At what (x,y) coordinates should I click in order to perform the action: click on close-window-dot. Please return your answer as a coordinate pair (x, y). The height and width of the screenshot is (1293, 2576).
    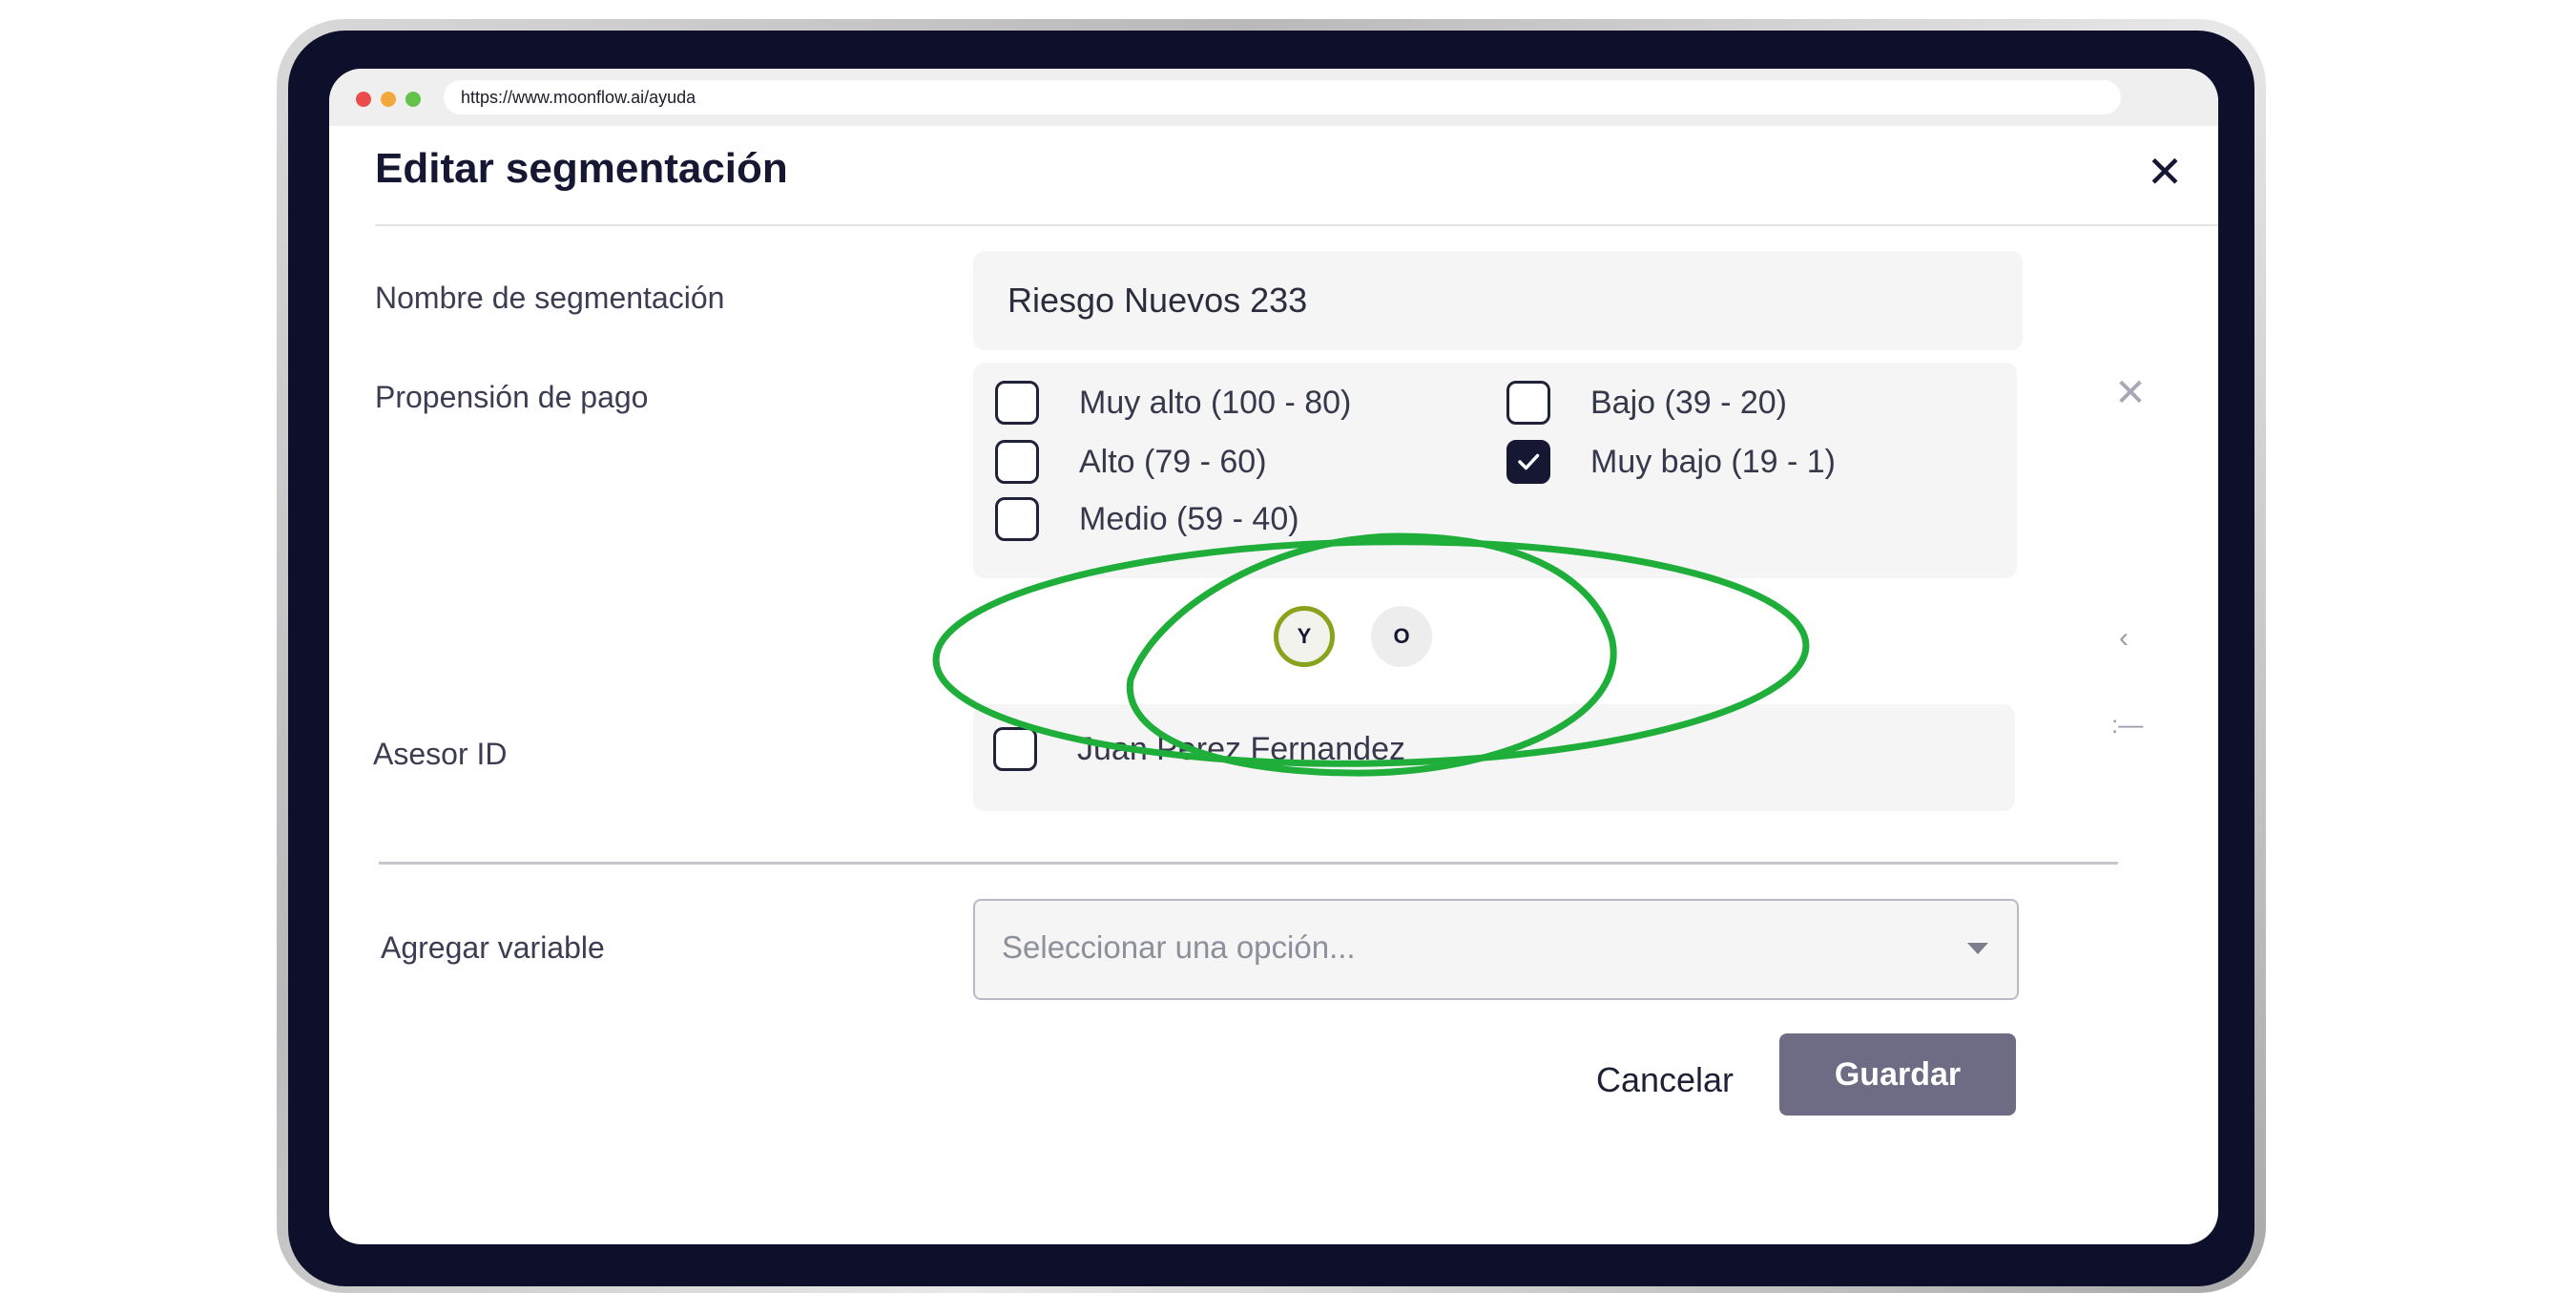
    Looking at the image, I should click on (363, 99).